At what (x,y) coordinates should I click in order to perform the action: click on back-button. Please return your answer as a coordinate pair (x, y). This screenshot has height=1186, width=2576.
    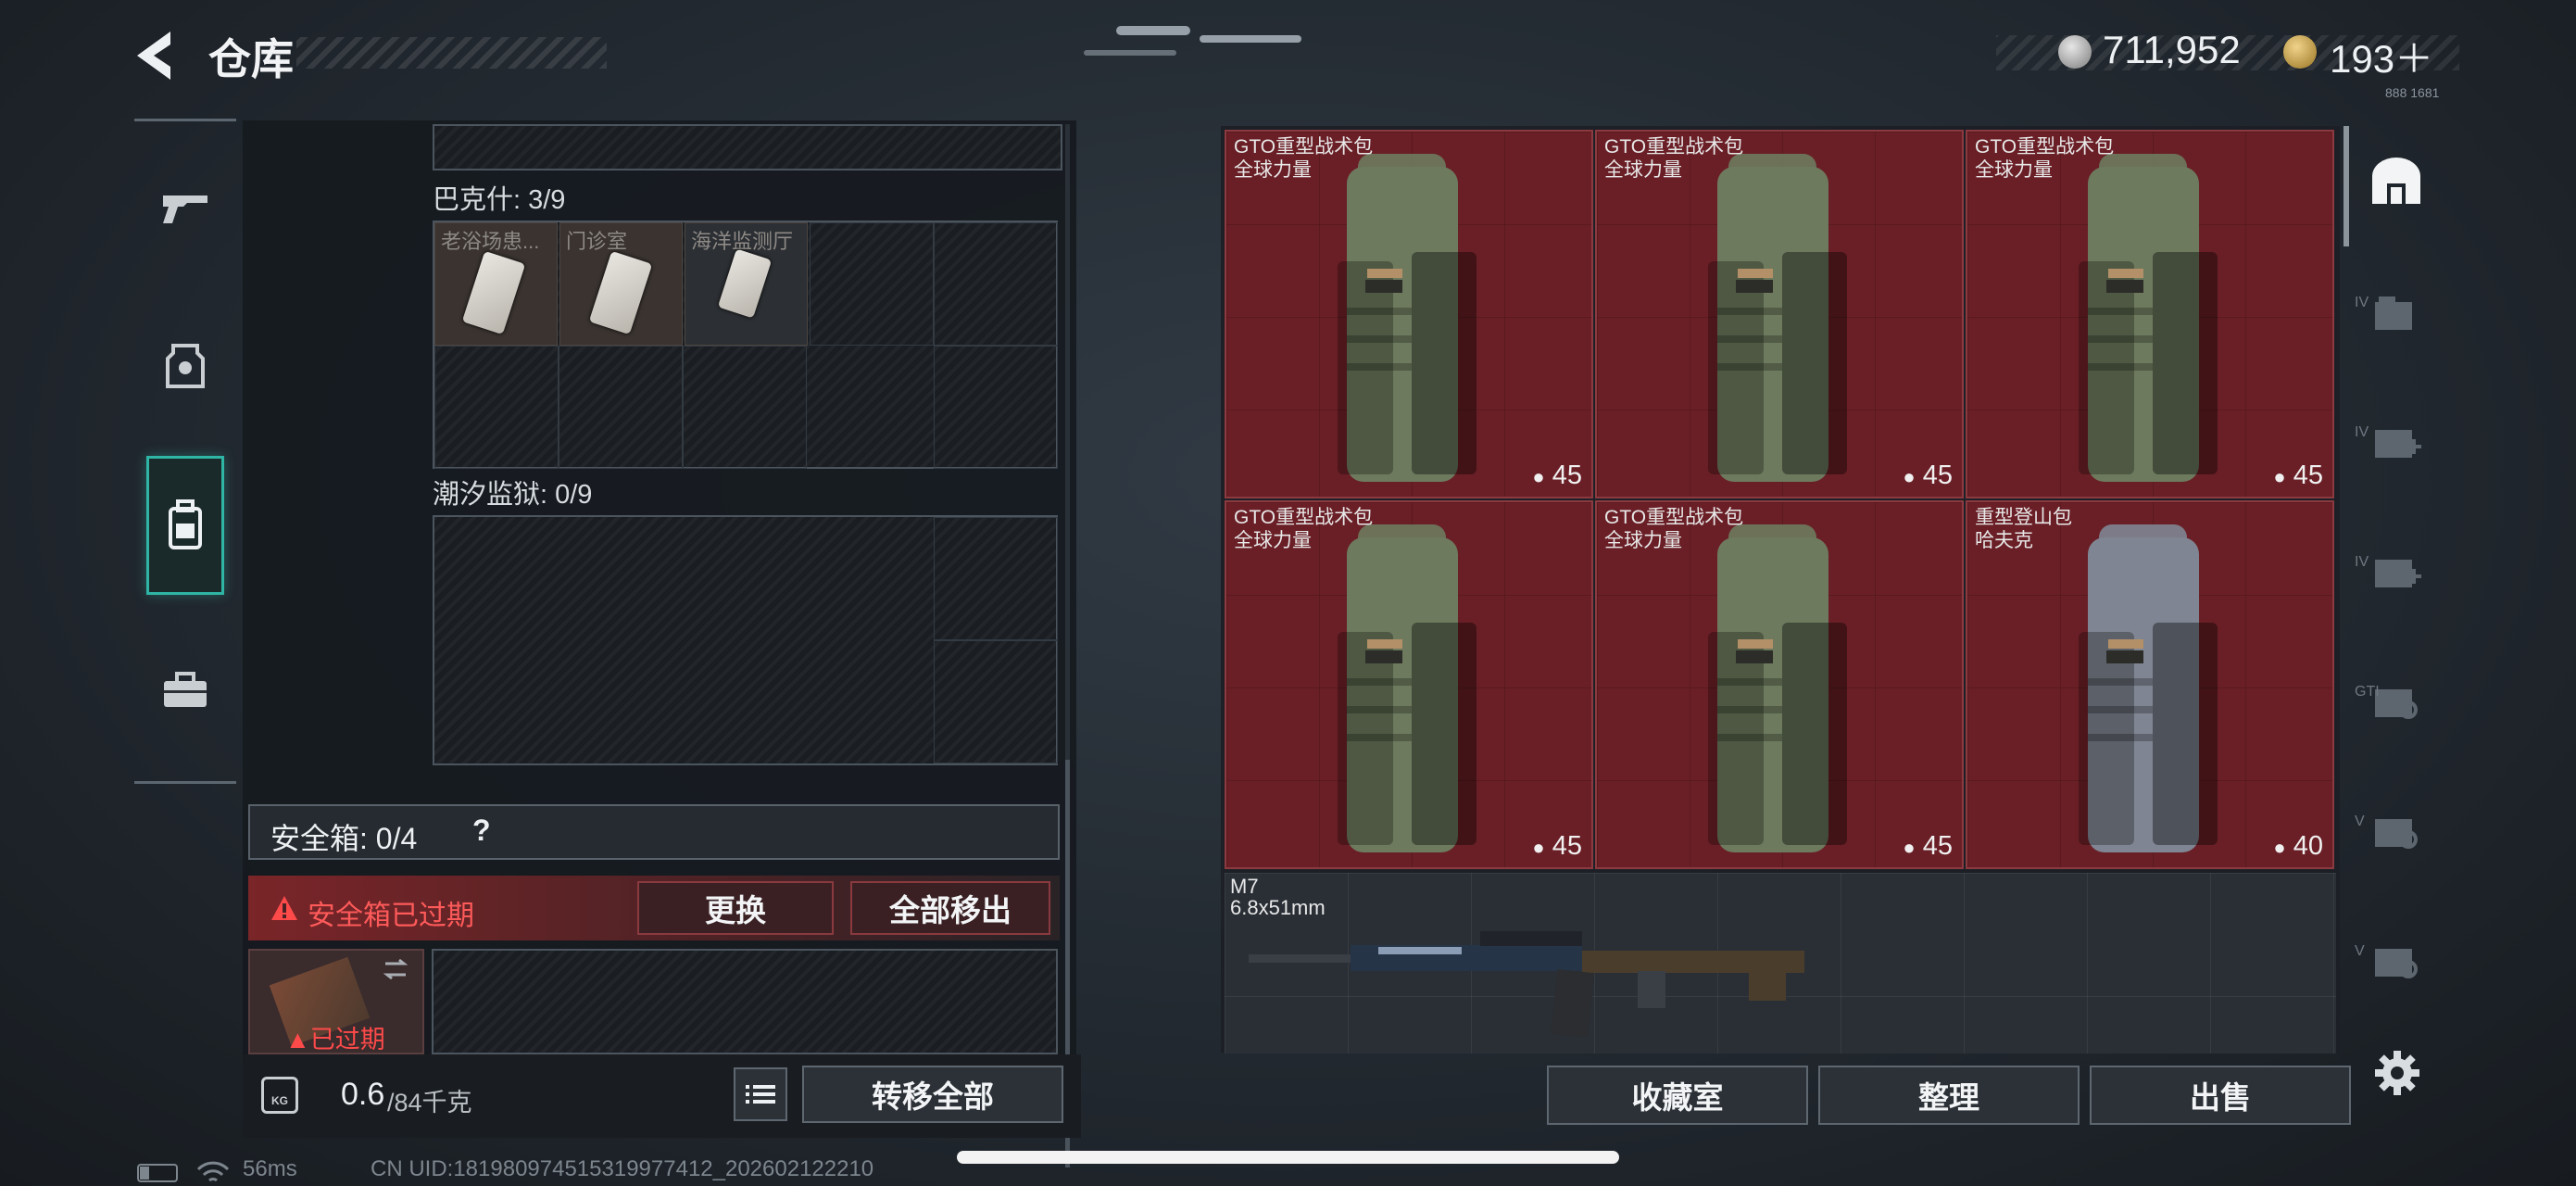
    Looking at the image, I should click on (162, 55).